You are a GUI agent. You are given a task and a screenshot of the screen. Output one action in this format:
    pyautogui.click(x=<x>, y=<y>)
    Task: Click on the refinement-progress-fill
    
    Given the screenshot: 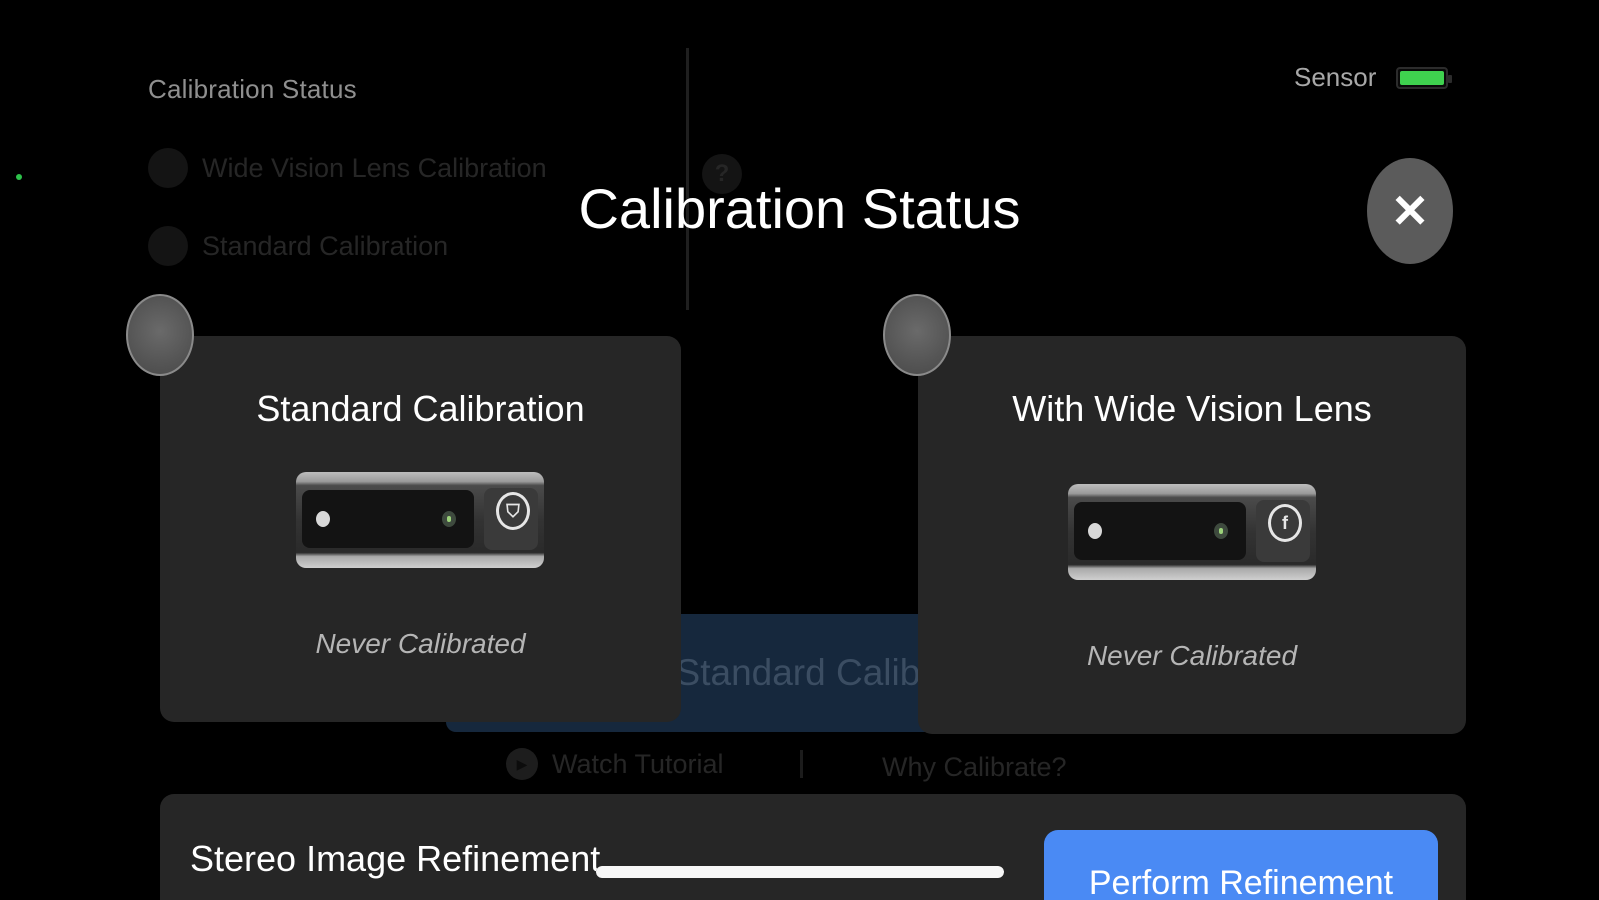 What is the action you would take?
    pyautogui.click(x=800, y=872)
    